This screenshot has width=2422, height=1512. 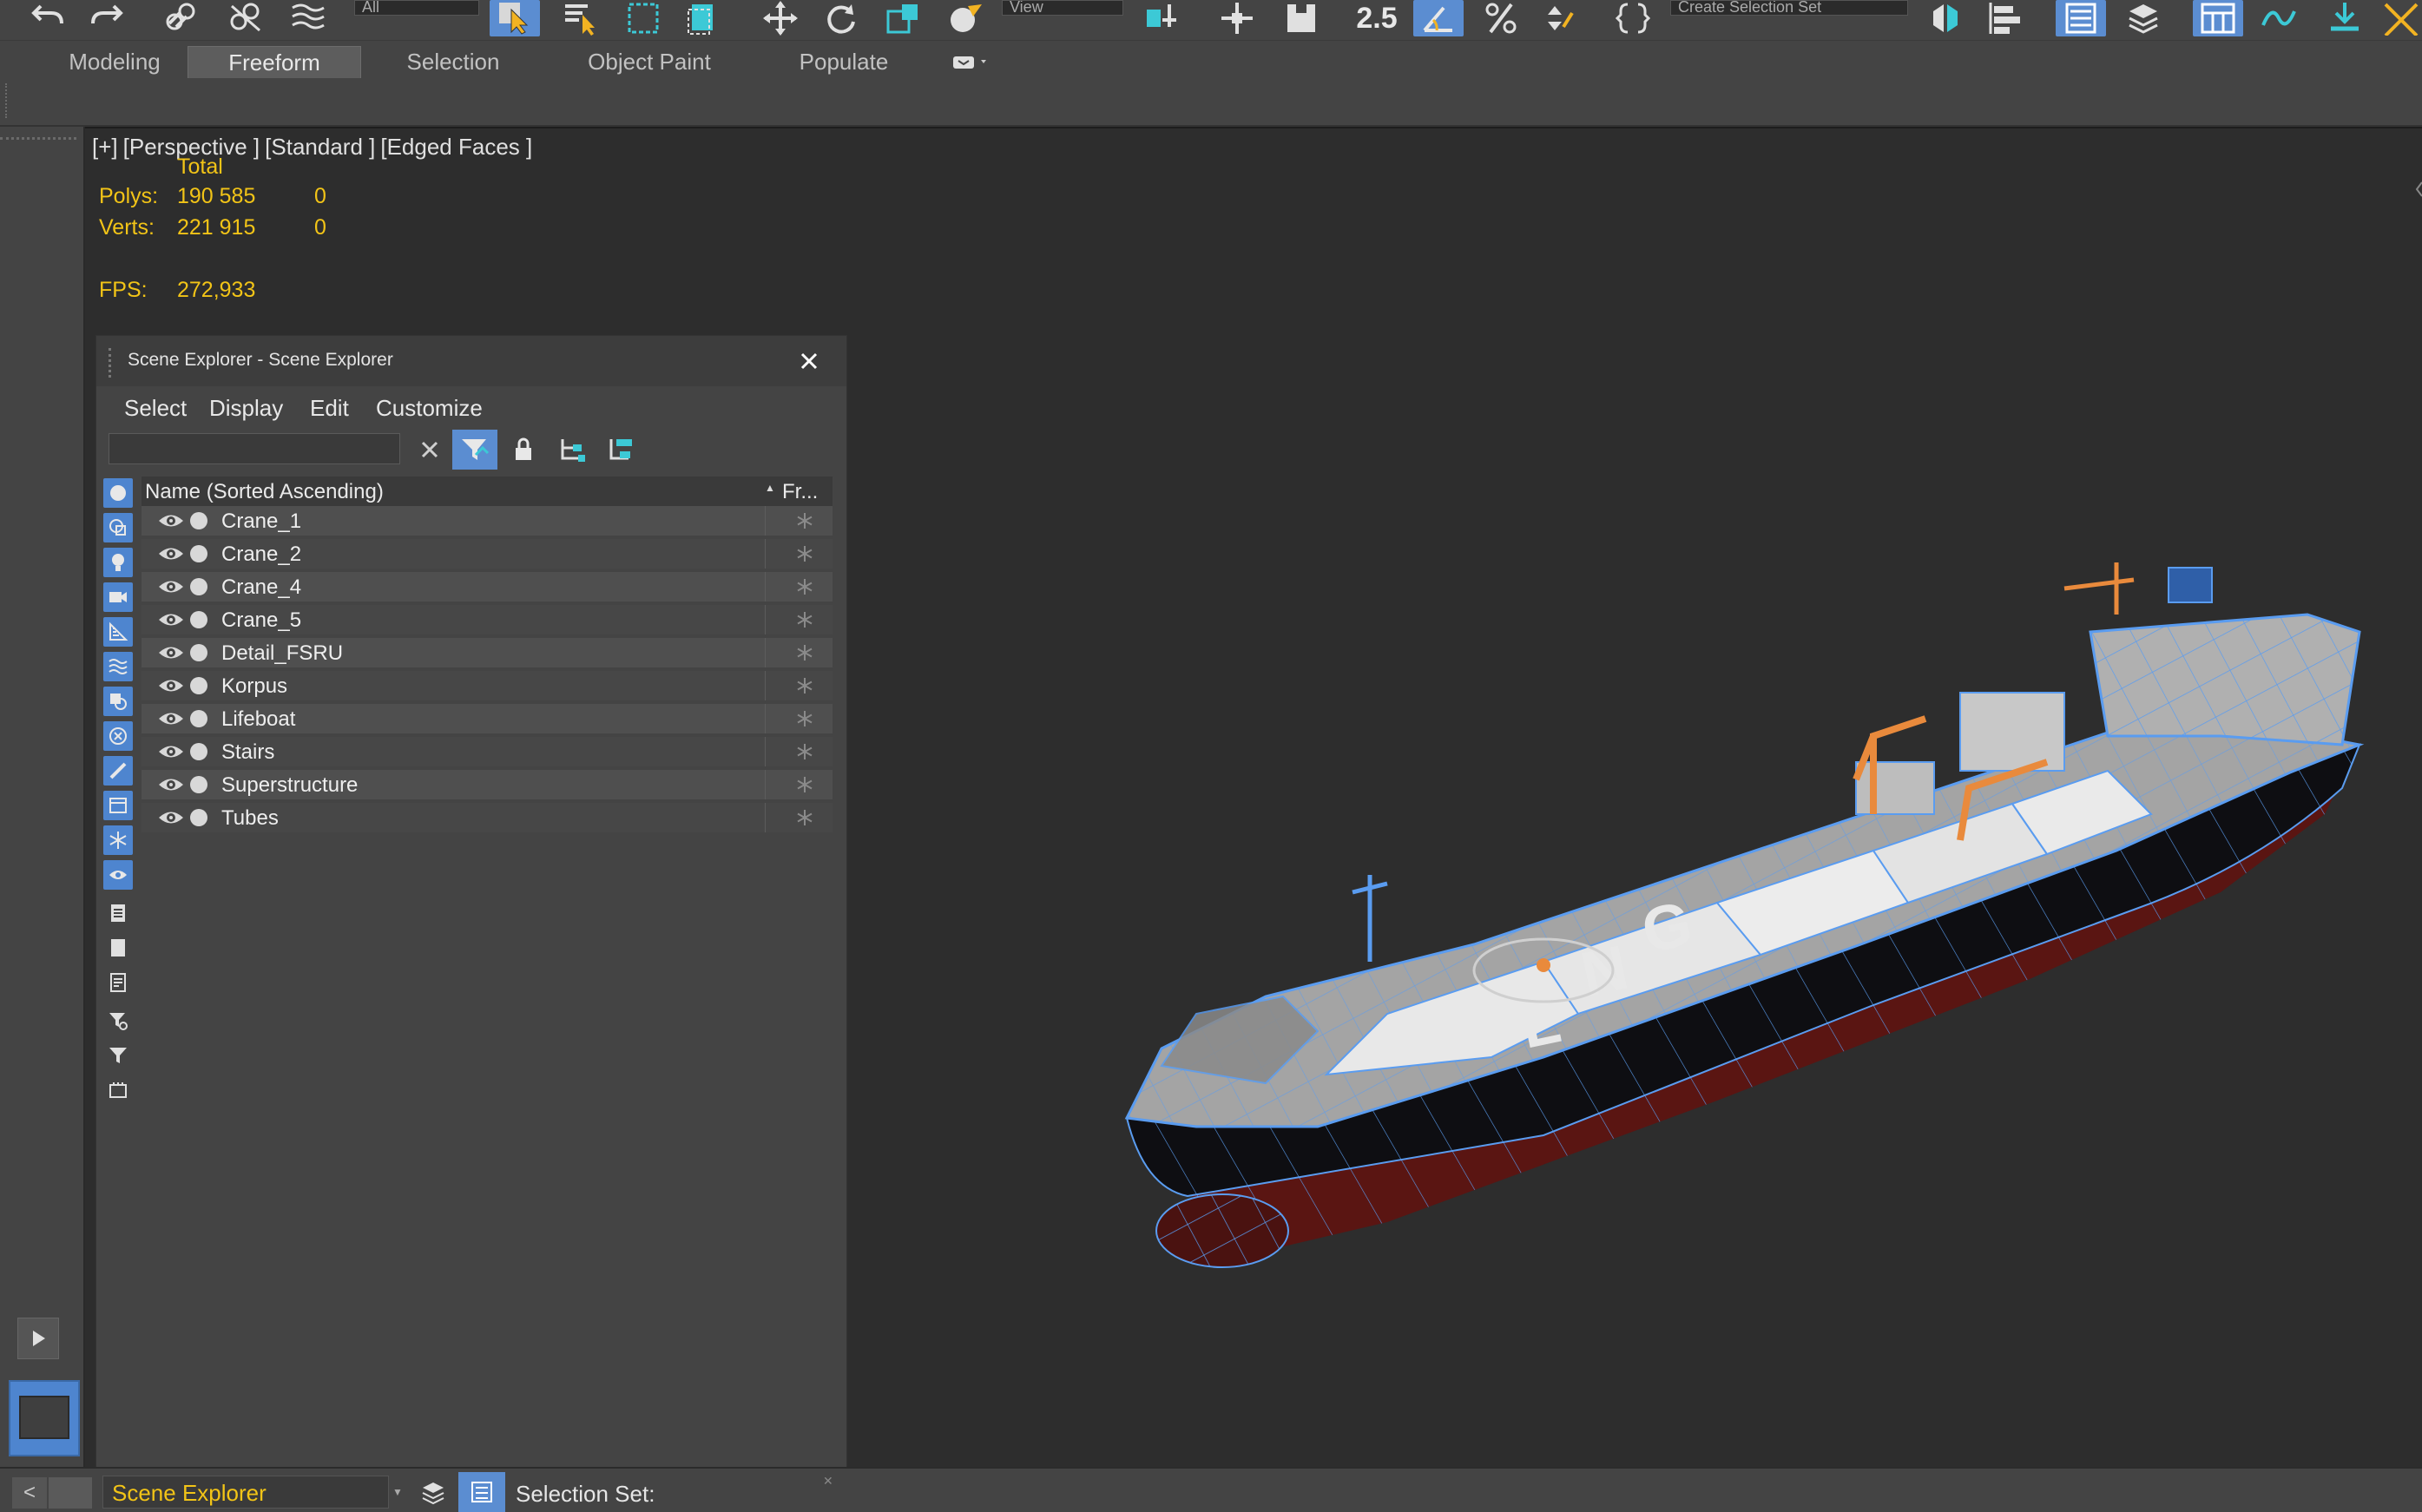 I want to click on filter-options-button, so click(x=118, y=1090).